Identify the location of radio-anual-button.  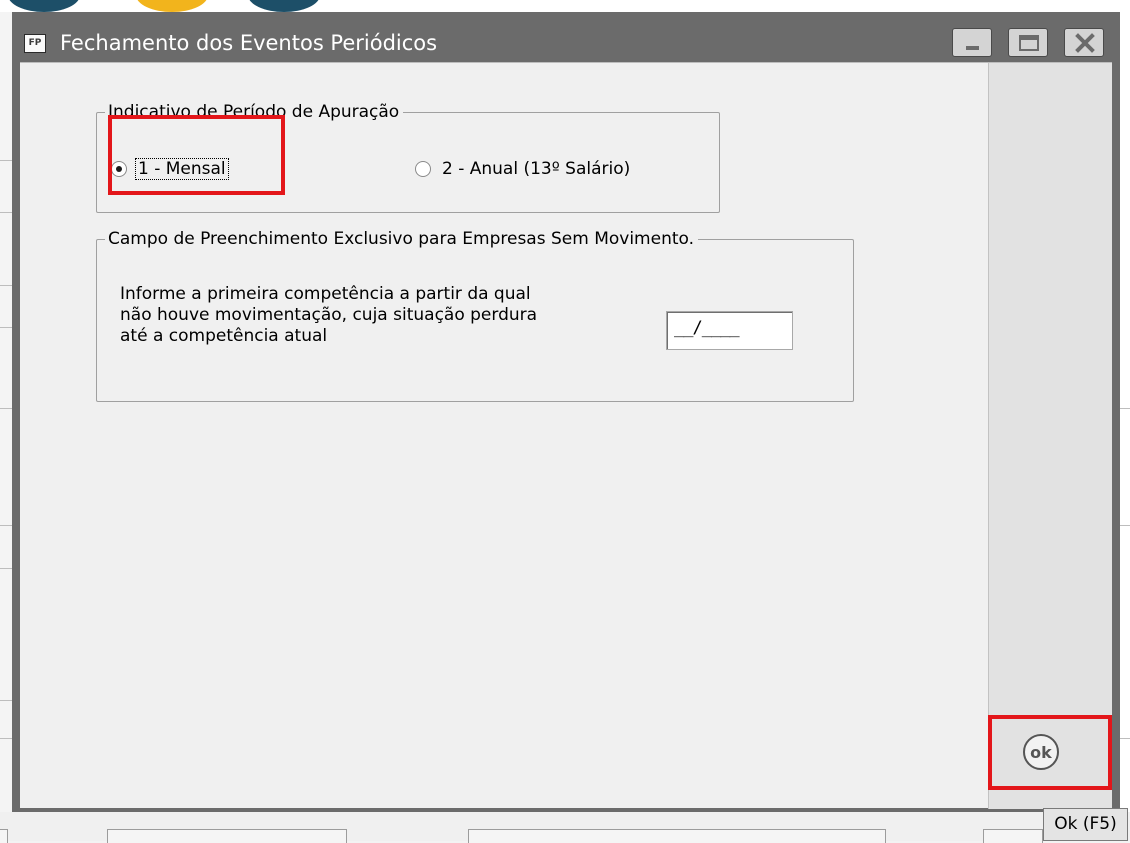
(423, 169).